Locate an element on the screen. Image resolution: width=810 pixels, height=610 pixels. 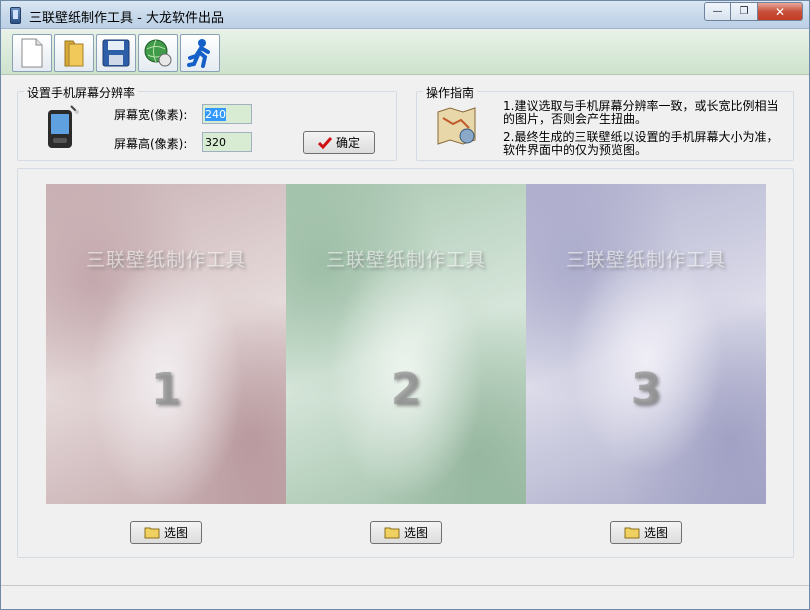
save-button is located at coordinates (116, 53).